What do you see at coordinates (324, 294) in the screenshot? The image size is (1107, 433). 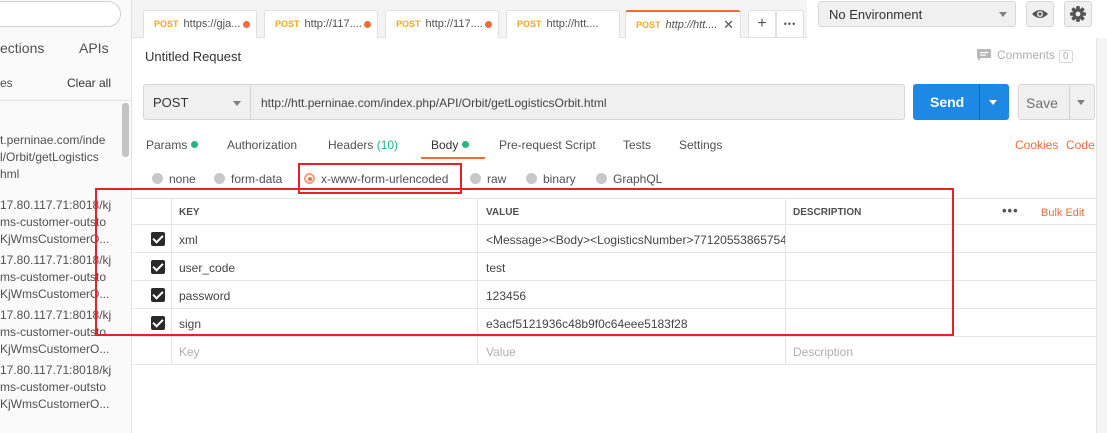 I see `param-key-input: password` at bounding box center [324, 294].